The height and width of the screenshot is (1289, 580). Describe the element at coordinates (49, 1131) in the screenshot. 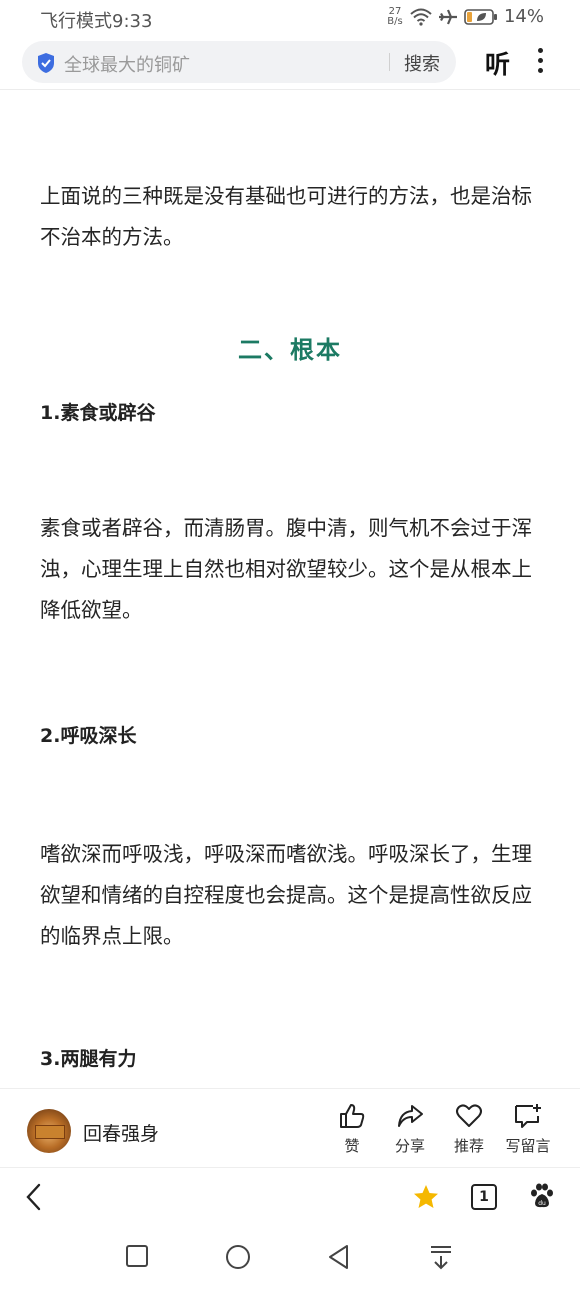

I see `avatar` at that location.